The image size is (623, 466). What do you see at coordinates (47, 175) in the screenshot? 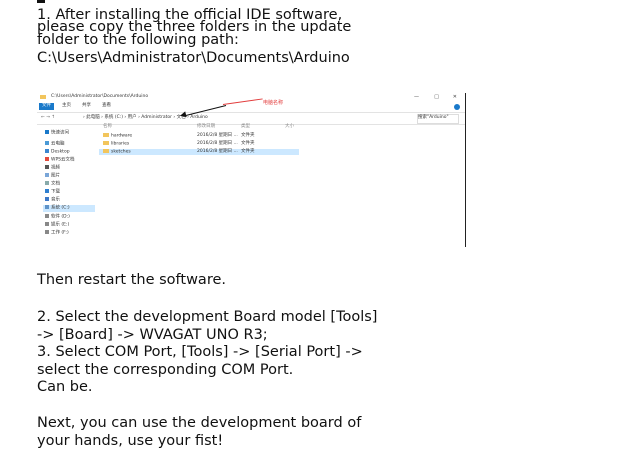
I see `picture-icon` at bounding box center [47, 175].